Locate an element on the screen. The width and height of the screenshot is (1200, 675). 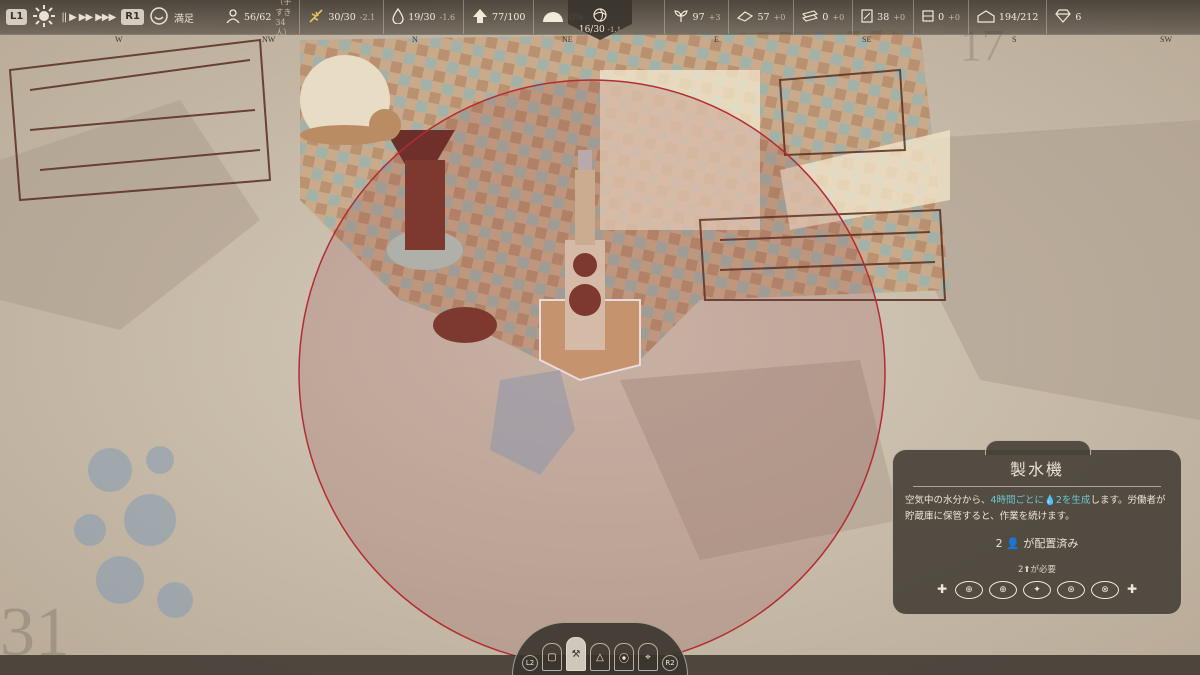
upgrade-value: 77/100 is located at coordinates (509, 17).